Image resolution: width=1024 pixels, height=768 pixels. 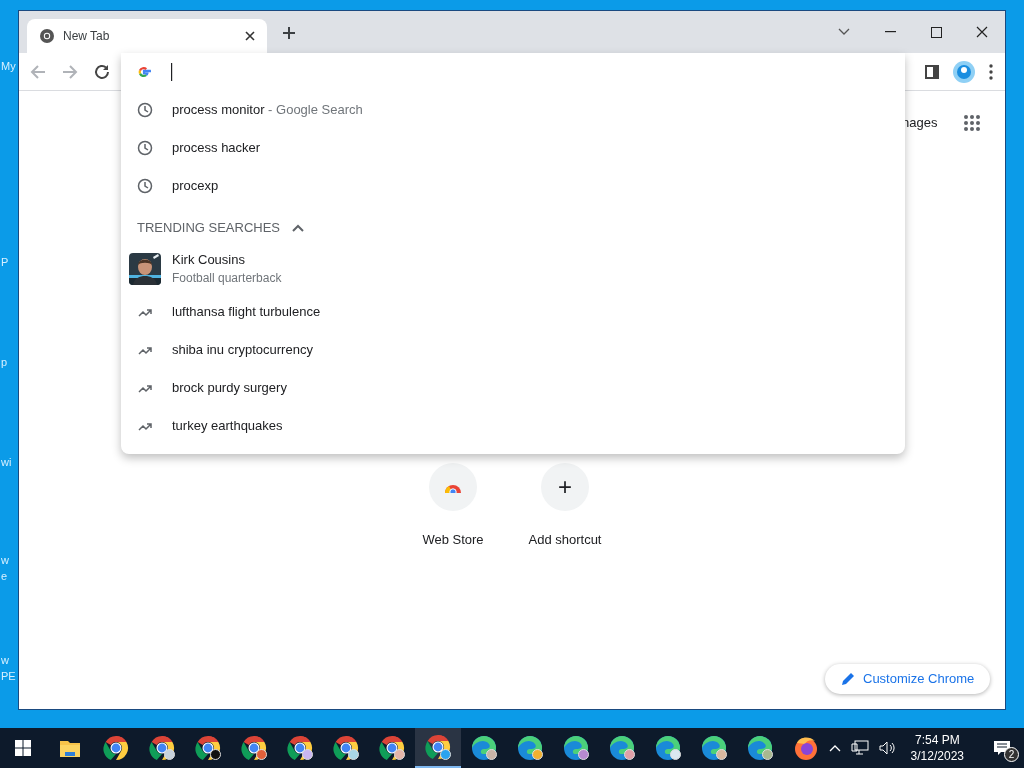 I want to click on suggestion-row: turkey earthquakes, so click(x=513, y=426).